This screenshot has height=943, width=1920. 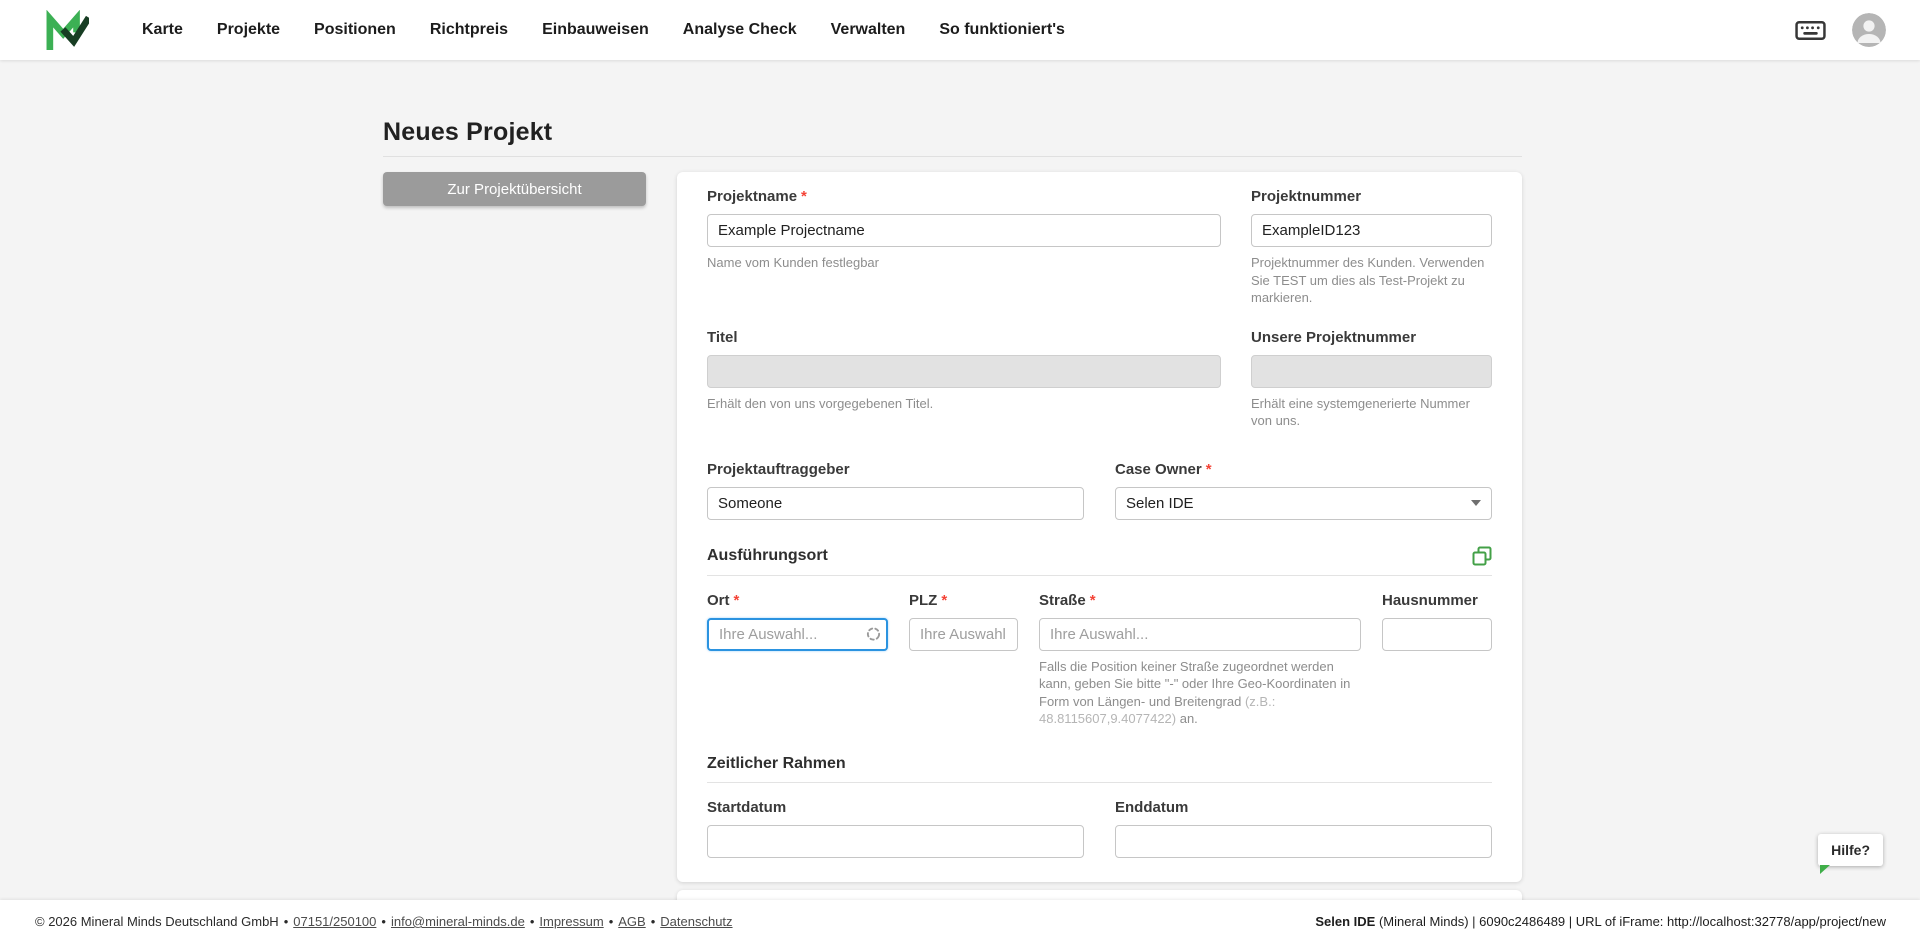 I want to click on case-owner-label: Case Owner *, so click(x=1163, y=469).